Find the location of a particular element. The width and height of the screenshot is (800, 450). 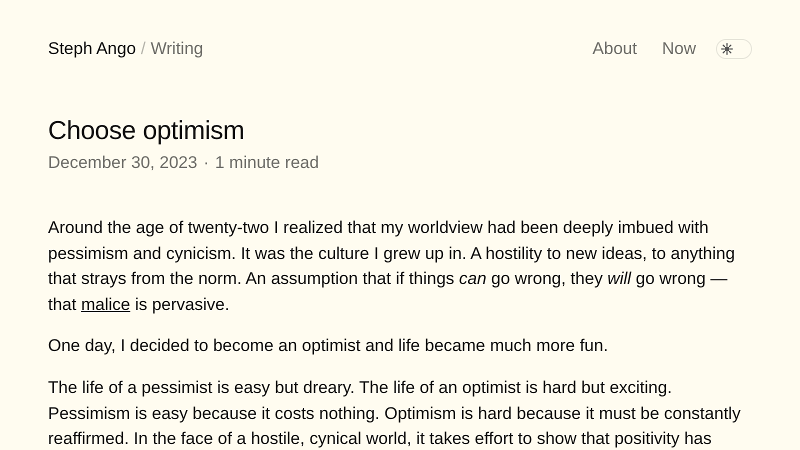

paragraph: The life of a pessimist is easy but dreary. The life of an optimist is hard but exciting. Pessimism is easy because it costs nothing. Optimism is hard because it must be constantly reaffirmed. In the face of a hostile, cynical world, it takes effort to show that positivity has is located at coordinates (395, 413).